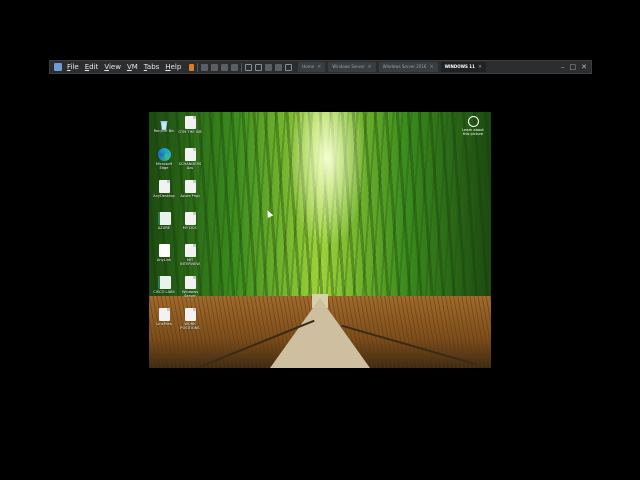 The width and height of the screenshot is (640, 480). Describe the element at coordinates (192, 67) in the screenshot. I see `pause-icon` at that location.